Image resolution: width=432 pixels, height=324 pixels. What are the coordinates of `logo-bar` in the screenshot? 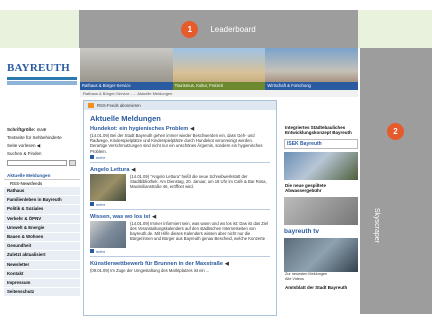 It's located at (42, 78).